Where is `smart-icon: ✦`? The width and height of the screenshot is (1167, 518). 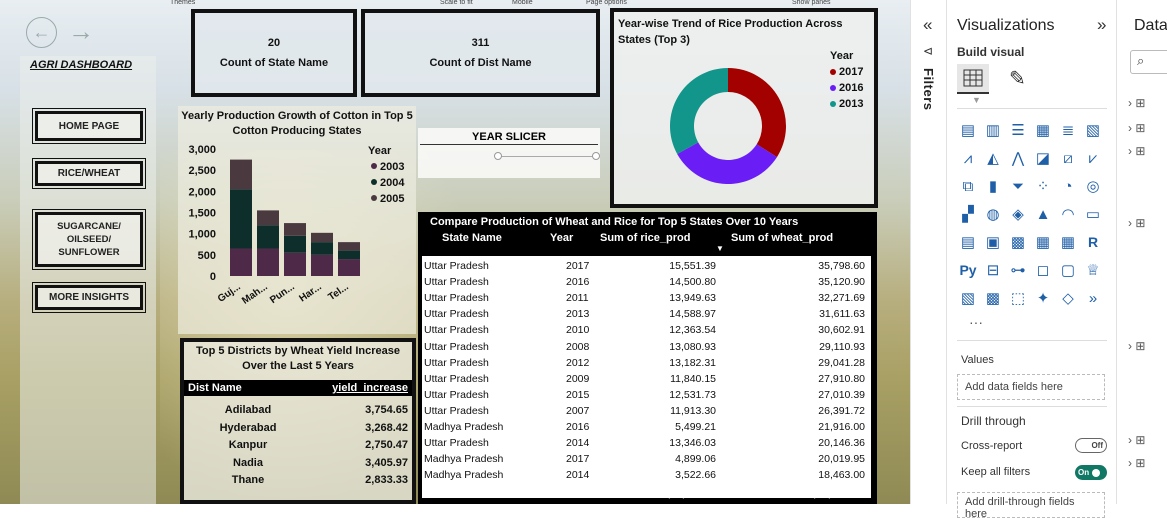 smart-icon: ✦ is located at coordinates (1043, 298).